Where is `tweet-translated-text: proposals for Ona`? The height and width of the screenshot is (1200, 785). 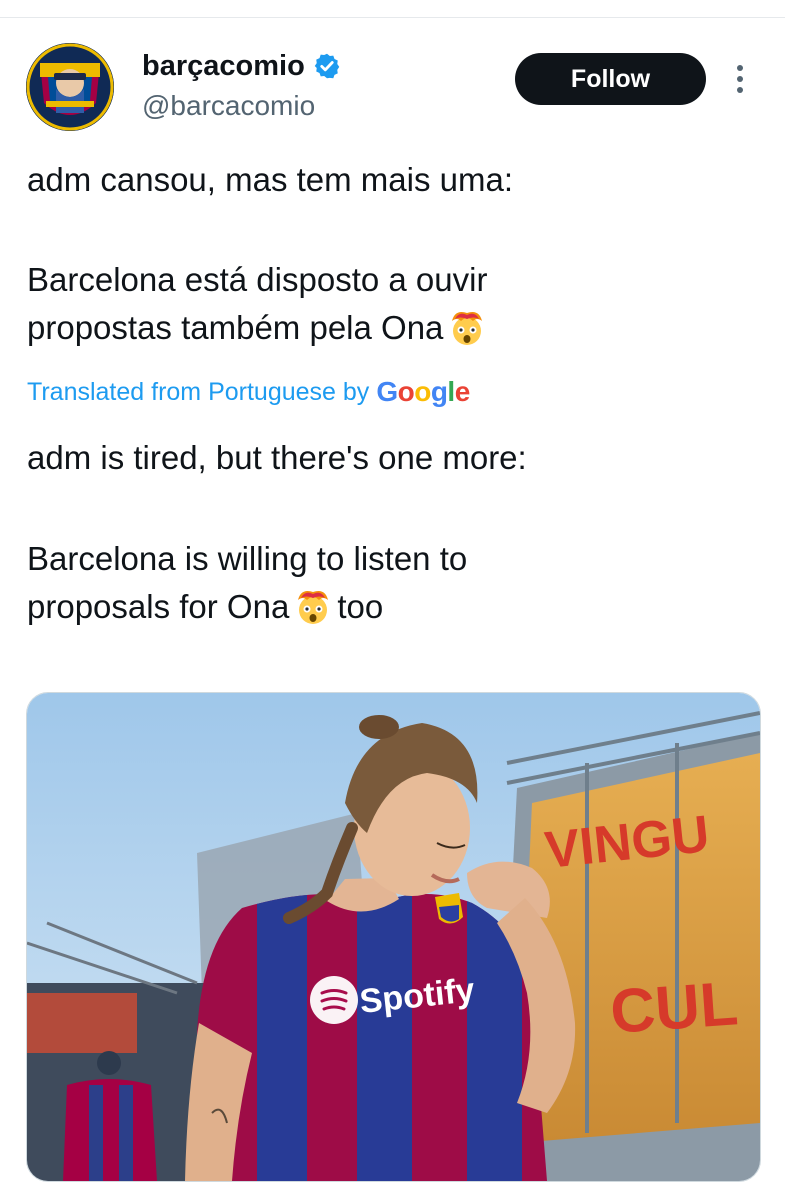
tweet-translated-text: proposals for Ona is located at coordinates (158, 606).